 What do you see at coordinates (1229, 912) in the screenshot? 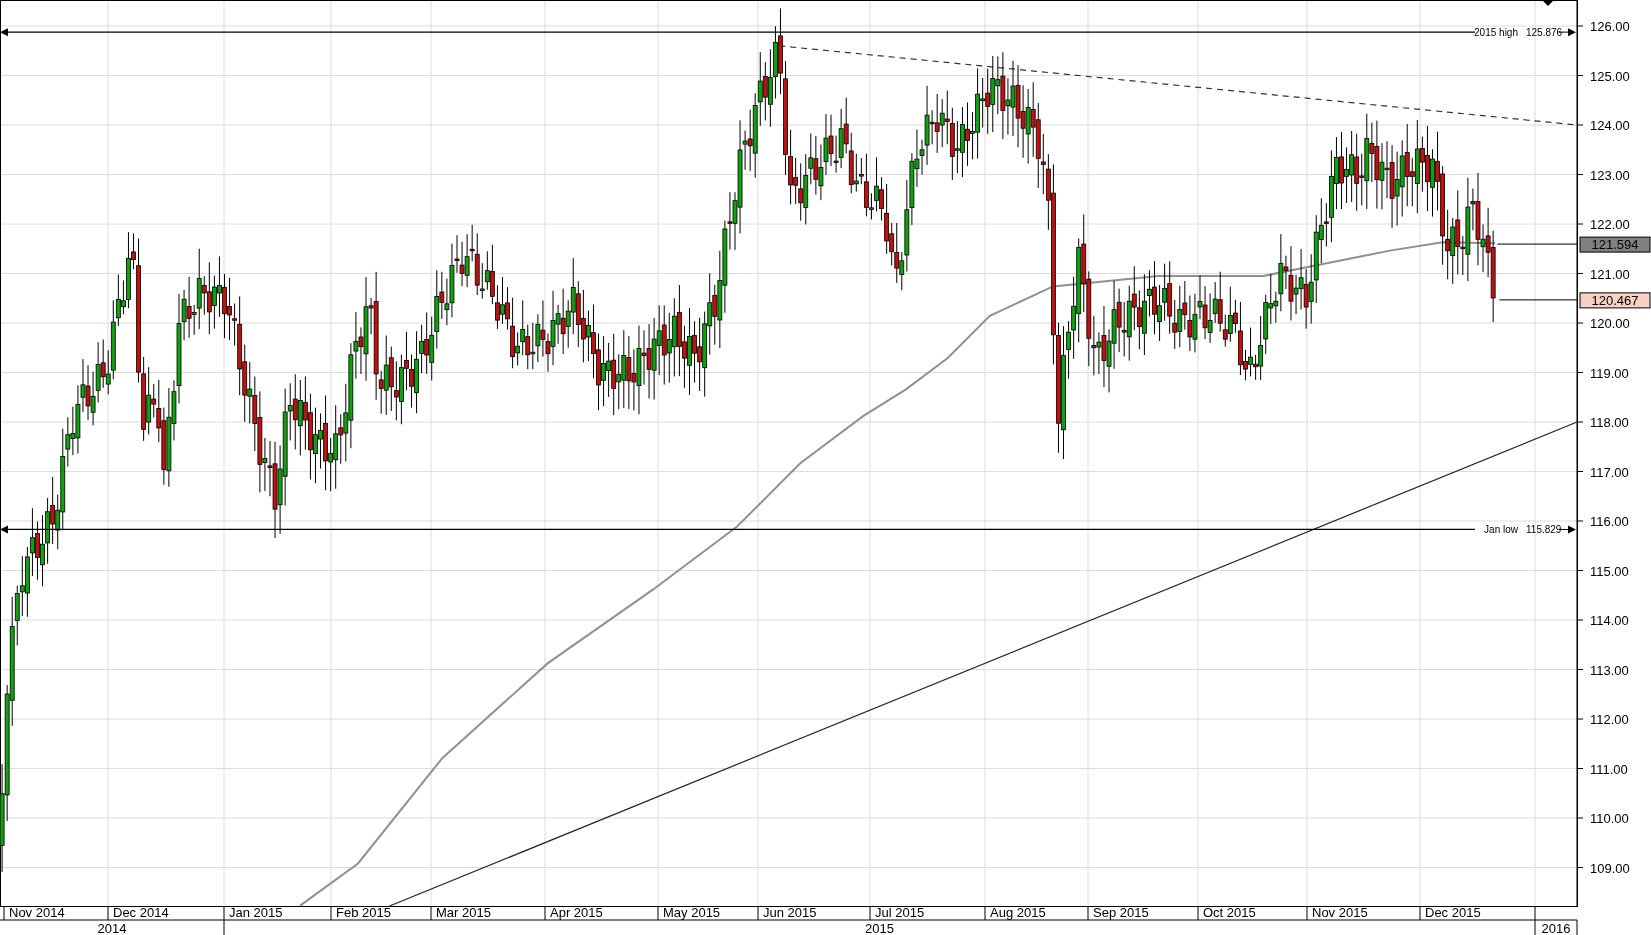
I see `month-label: Oct 2015` at bounding box center [1229, 912].